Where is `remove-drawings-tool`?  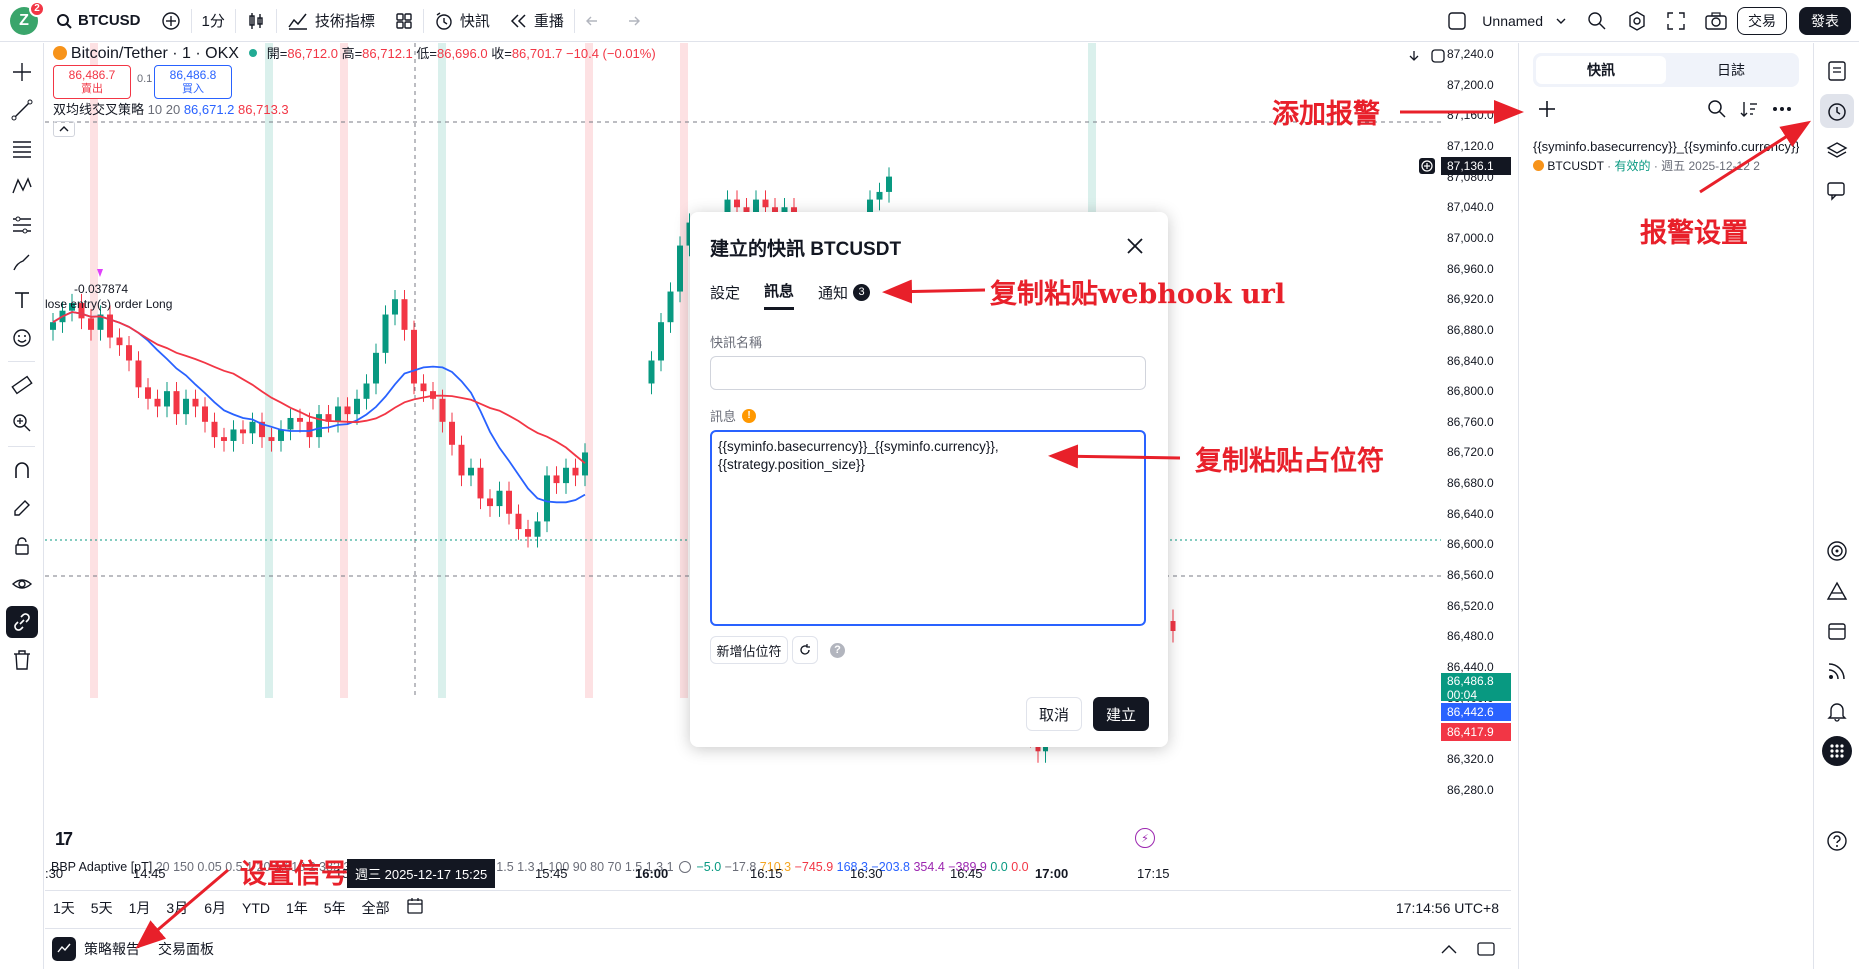 remove-drawings-tool is located at coordinates (22, 660).